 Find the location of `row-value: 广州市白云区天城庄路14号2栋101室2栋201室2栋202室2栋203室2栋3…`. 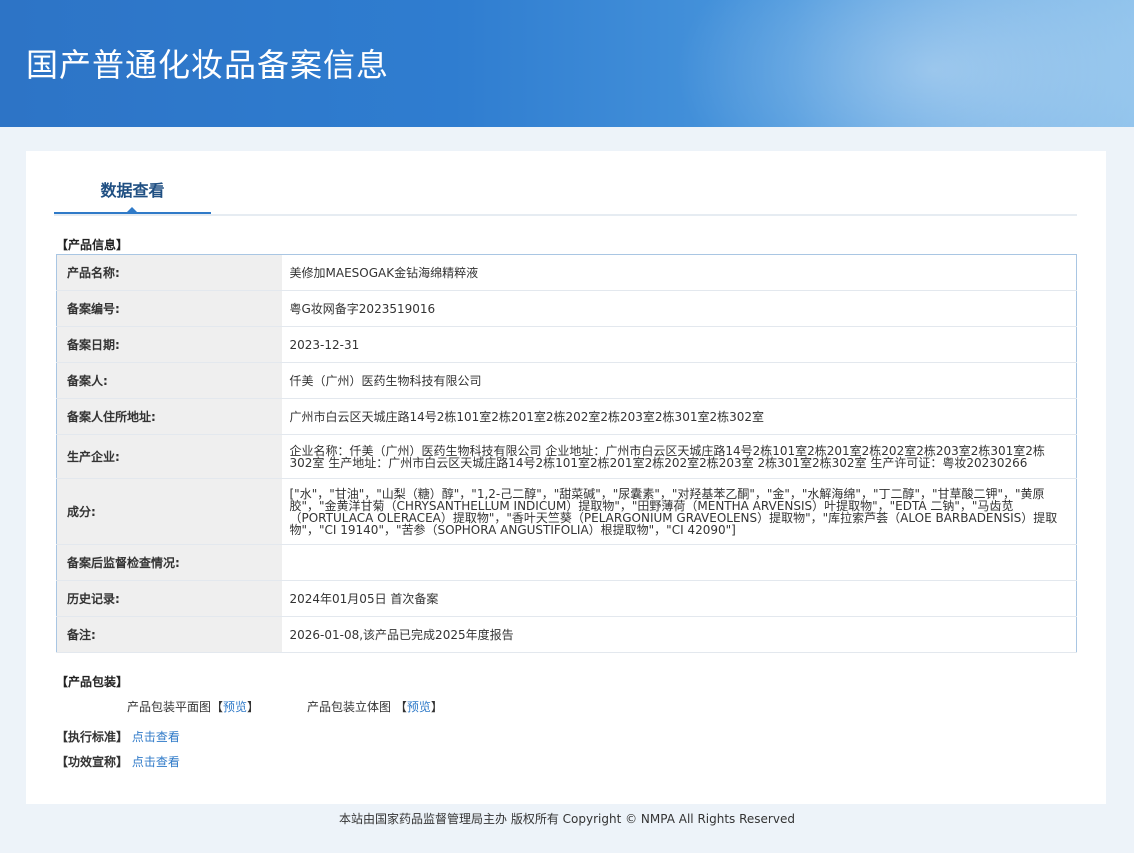

row-value: 广州市白云区天城庄路14号2栋101室2栋201室2栋202室2栋203室2栋3… is located at coordinates (679, 416).